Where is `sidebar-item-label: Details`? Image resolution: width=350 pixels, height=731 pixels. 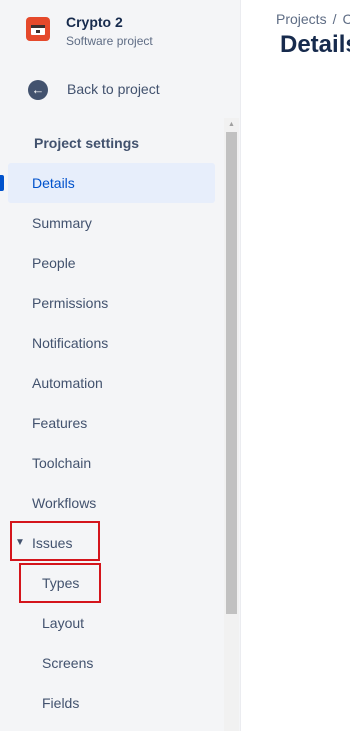
sidebar-item-label: Details is located at coordinates (53, 183).